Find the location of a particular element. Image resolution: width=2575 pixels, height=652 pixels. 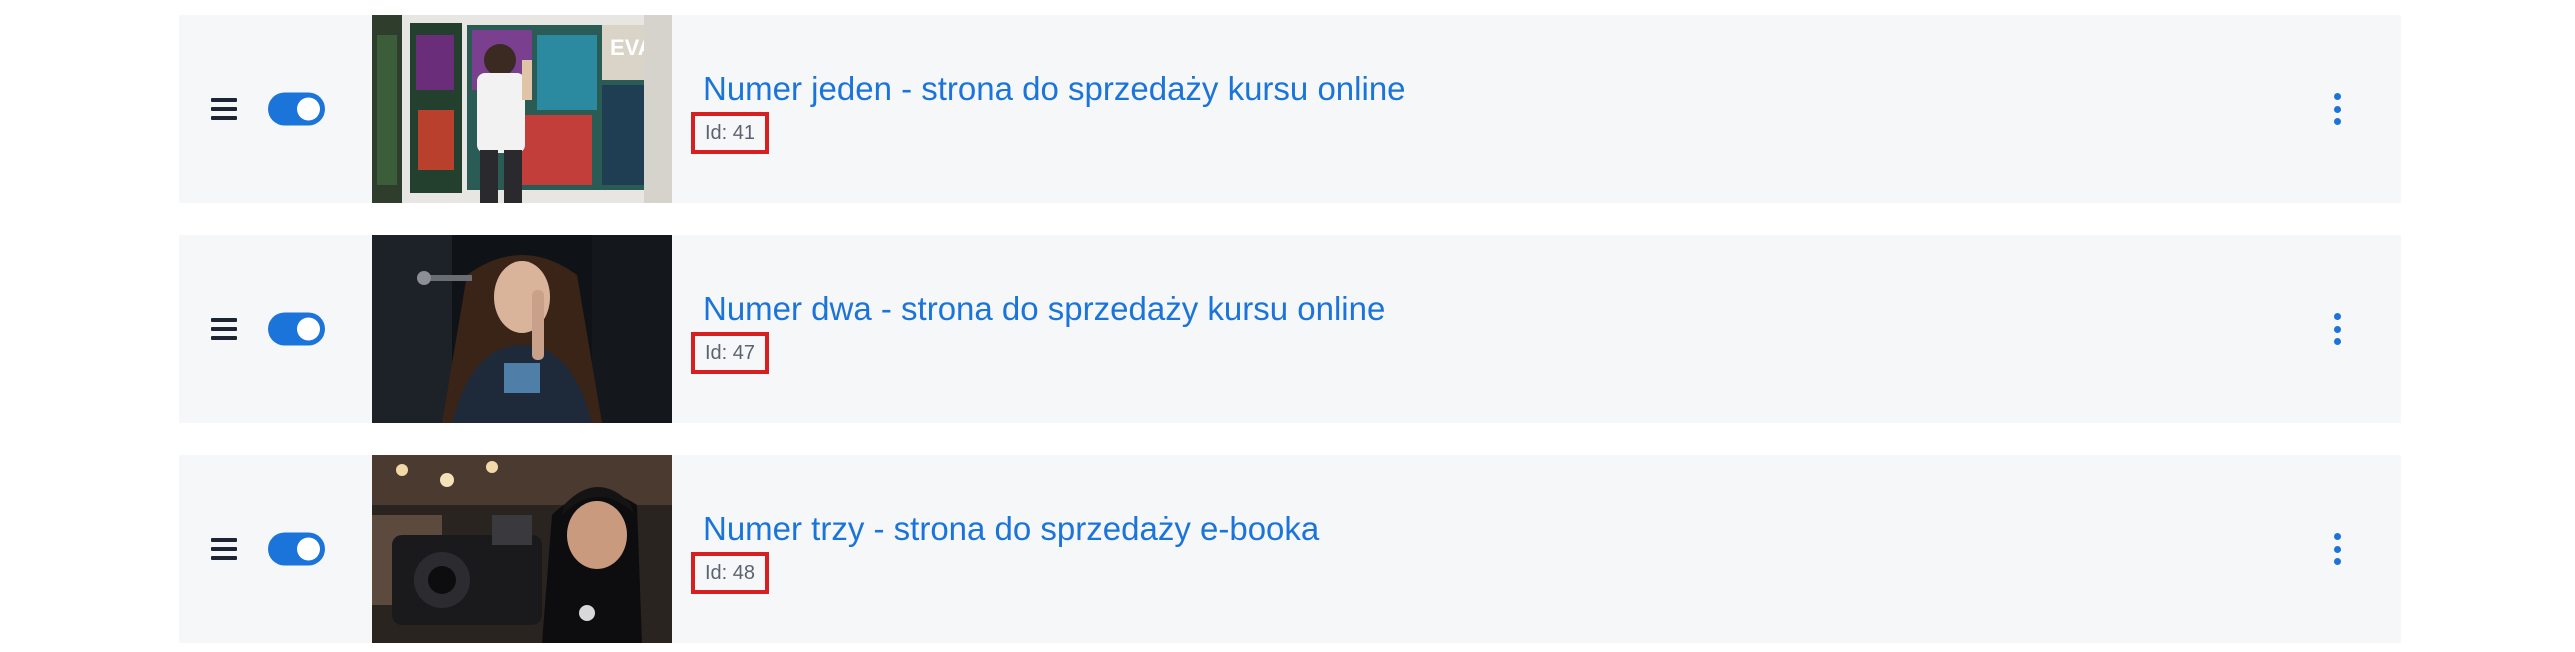

page-title-link: Numer trzy - strona do sprzedaży e-booka is located at coordinates (1011, 529).